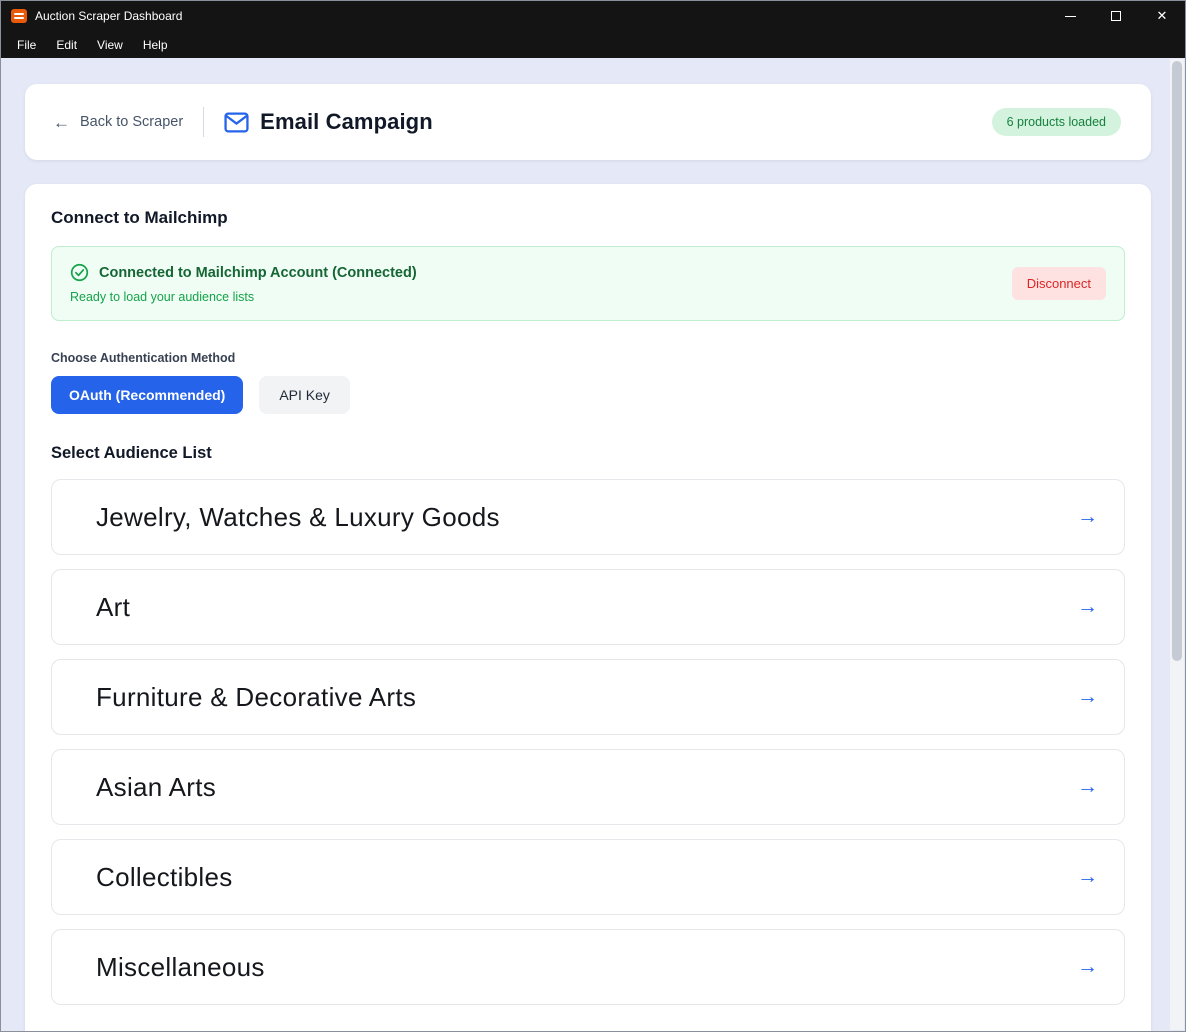 This screenshot has width=1186, height=1032. I want to click on back-arrow-icon: ←, so click(61, 122).